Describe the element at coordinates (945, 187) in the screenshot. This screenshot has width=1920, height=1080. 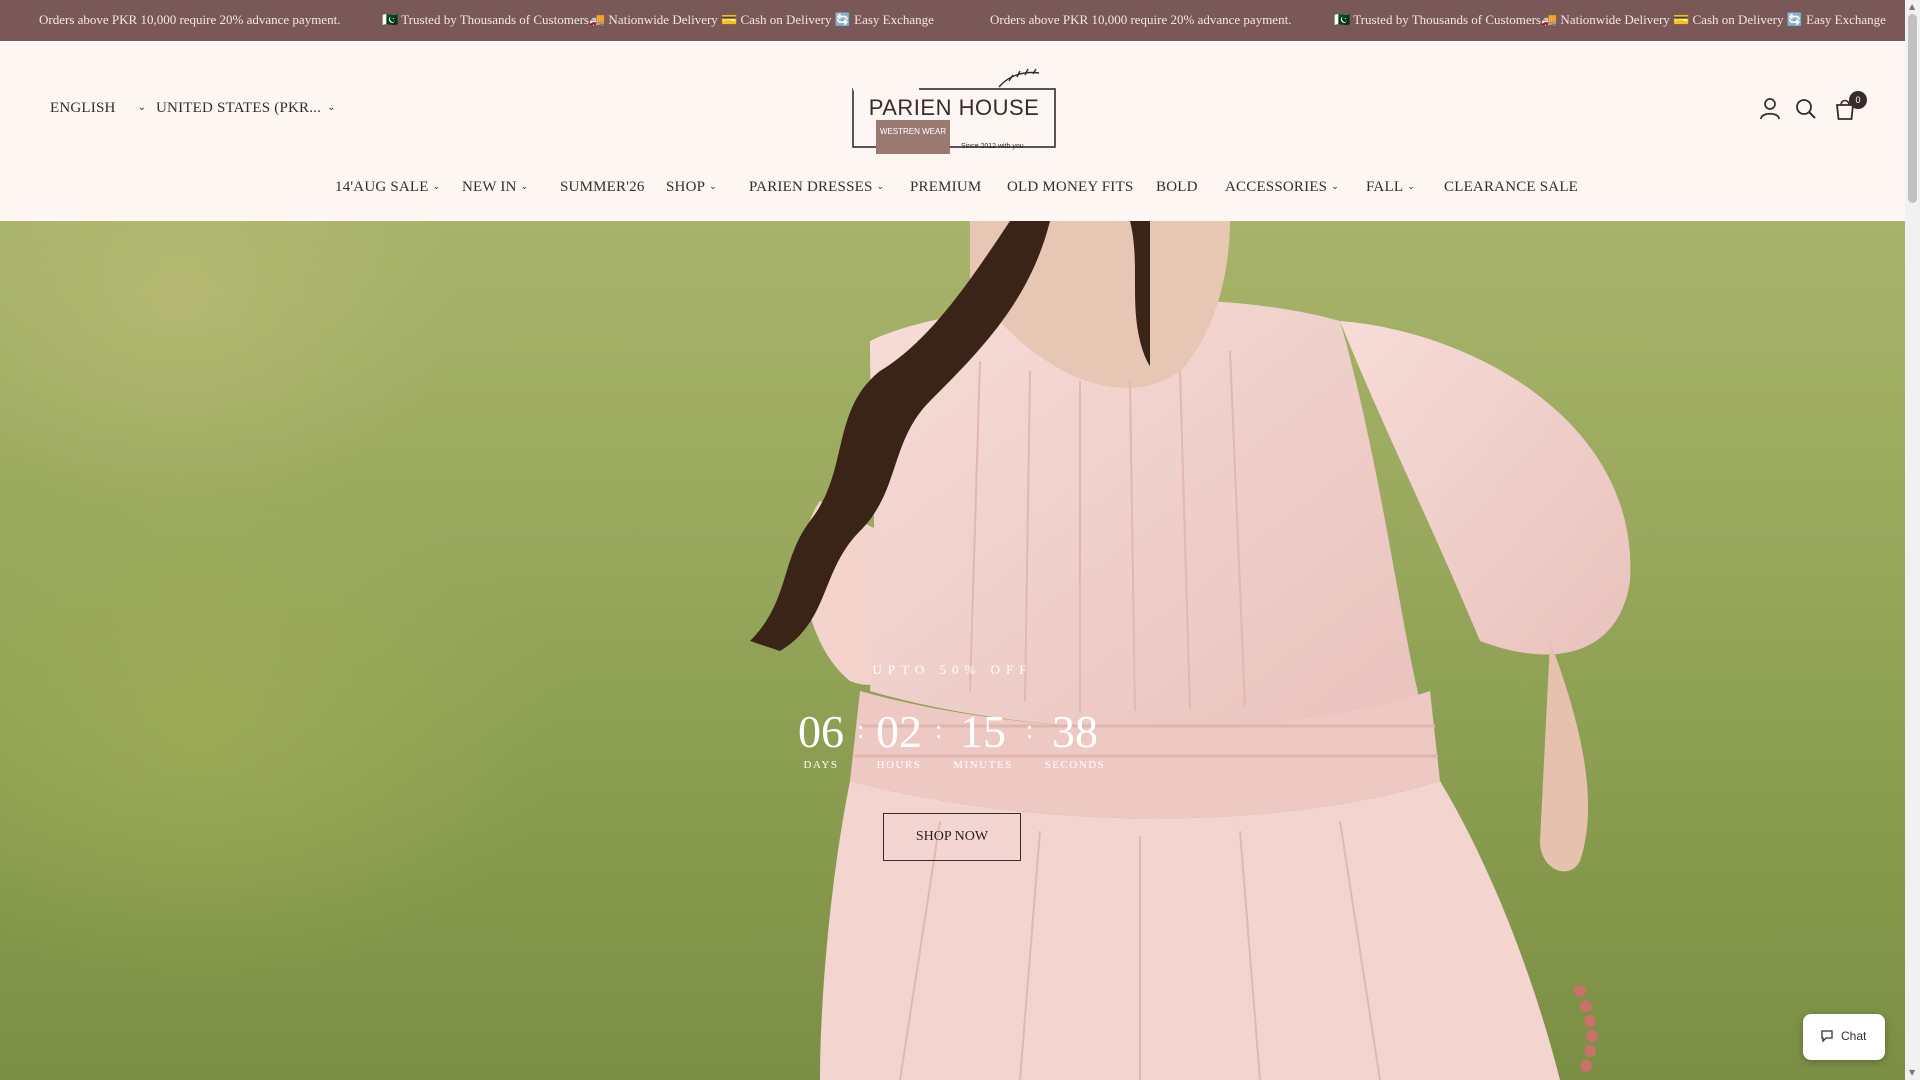
I see `nav-item-premium: PREMIUM` at that location.